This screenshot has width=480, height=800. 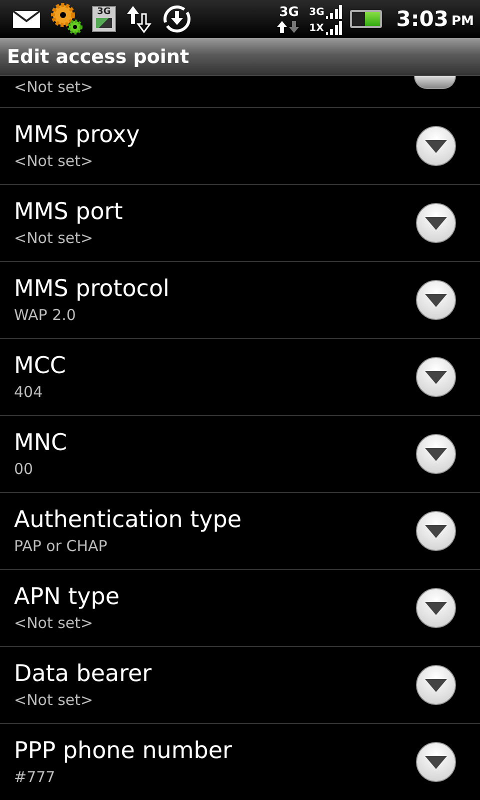 I want to click on data-transfer-icon, so click(x=139, y=19).